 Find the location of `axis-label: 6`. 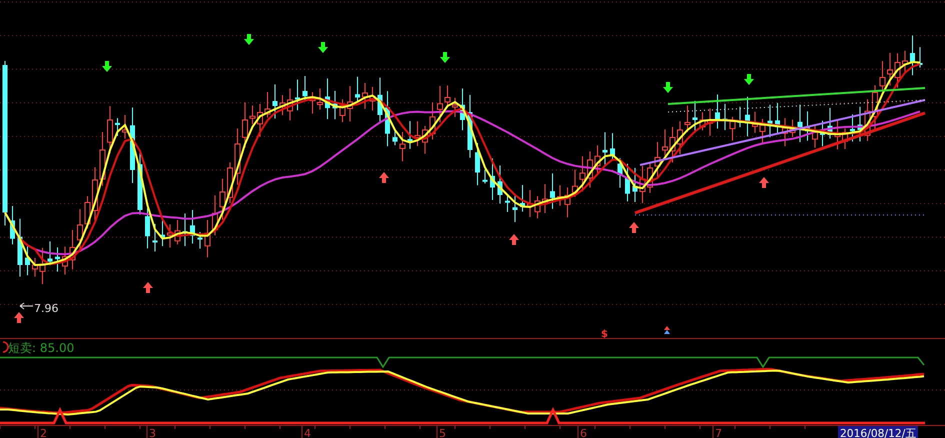

axis-label: 6 is located at coordinates (583, 432).